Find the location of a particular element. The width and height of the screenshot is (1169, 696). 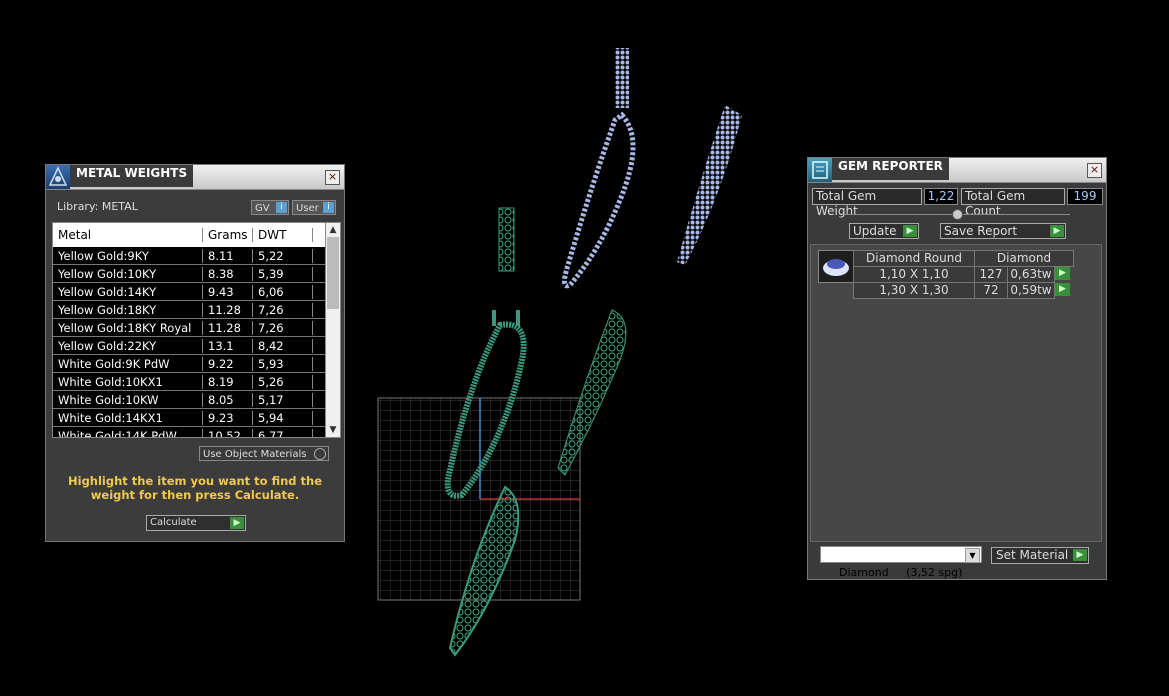

cell-grams: 8.38 is located at coordinates (228, 273).